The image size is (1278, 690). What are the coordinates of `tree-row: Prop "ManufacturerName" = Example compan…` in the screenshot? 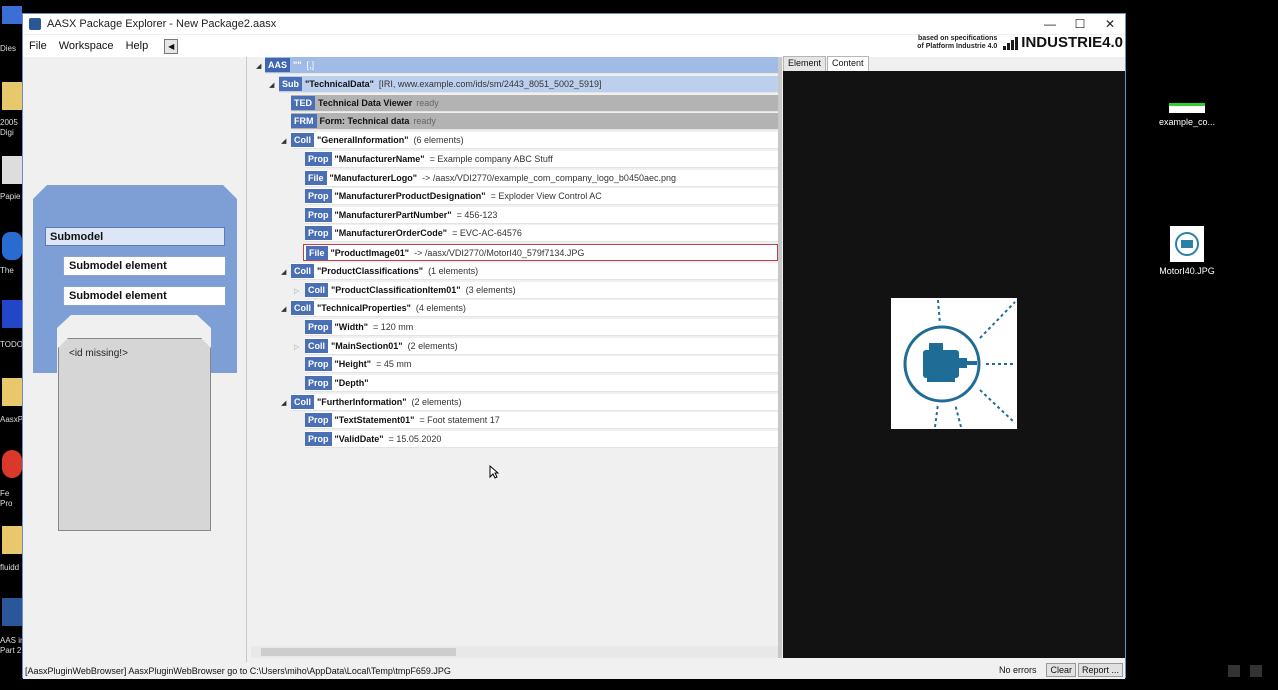 It's located at (514, 159).